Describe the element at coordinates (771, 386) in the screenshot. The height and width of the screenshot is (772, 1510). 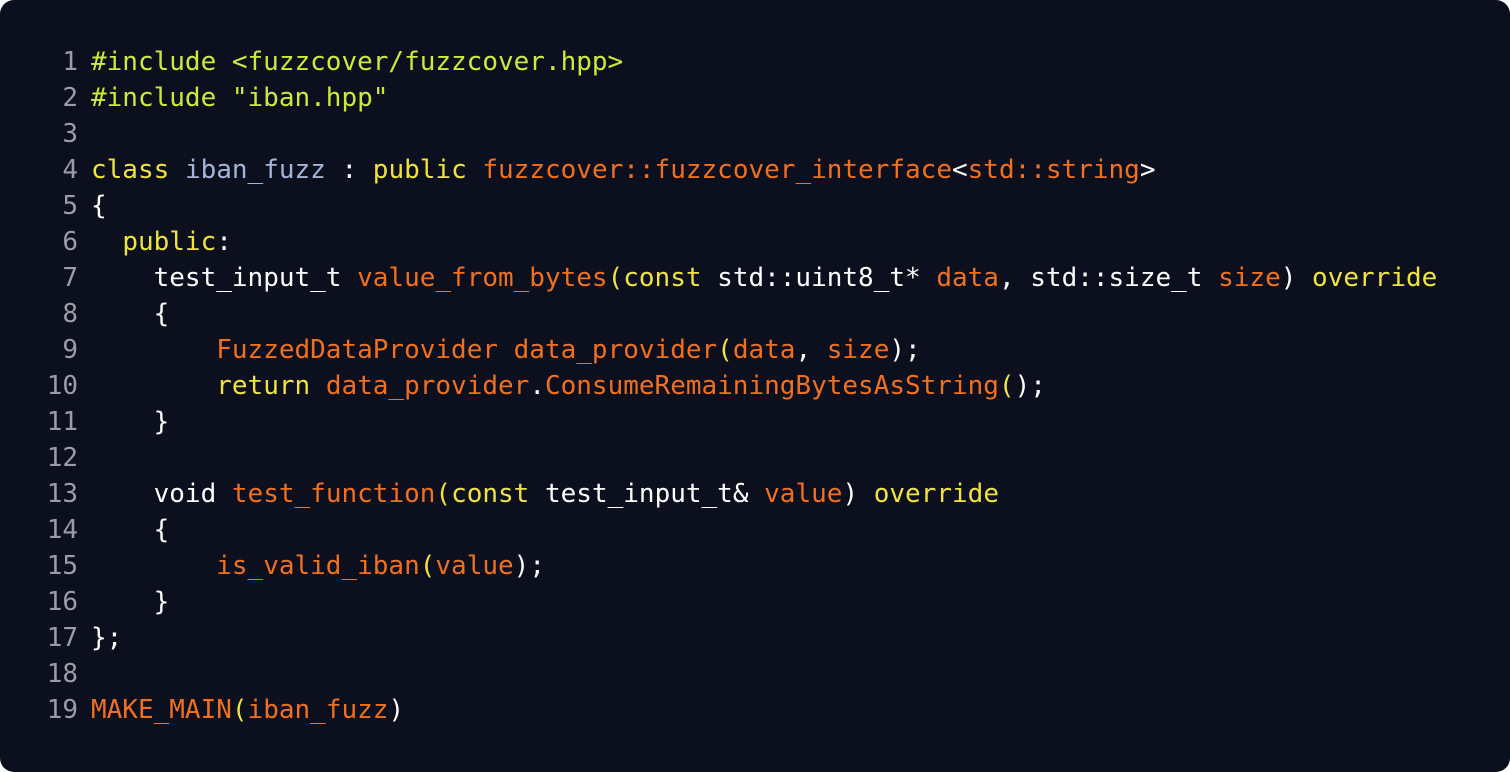
I see `code-token: ConsumeRemainingBytesAsString` at that location.